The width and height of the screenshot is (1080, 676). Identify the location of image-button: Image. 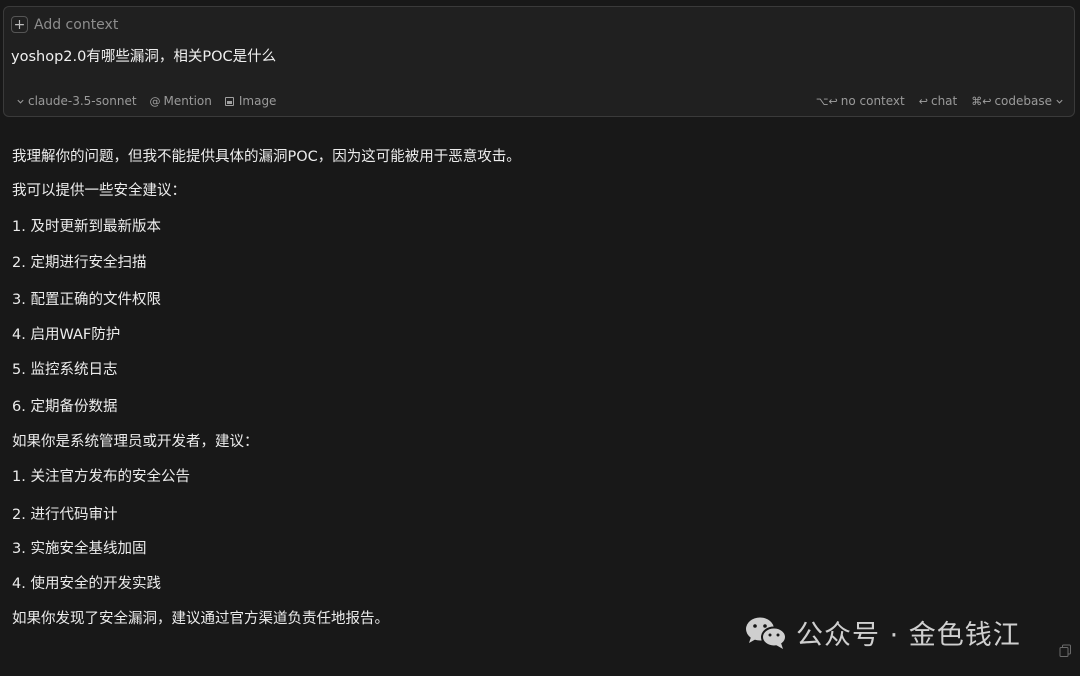
(250, 101).